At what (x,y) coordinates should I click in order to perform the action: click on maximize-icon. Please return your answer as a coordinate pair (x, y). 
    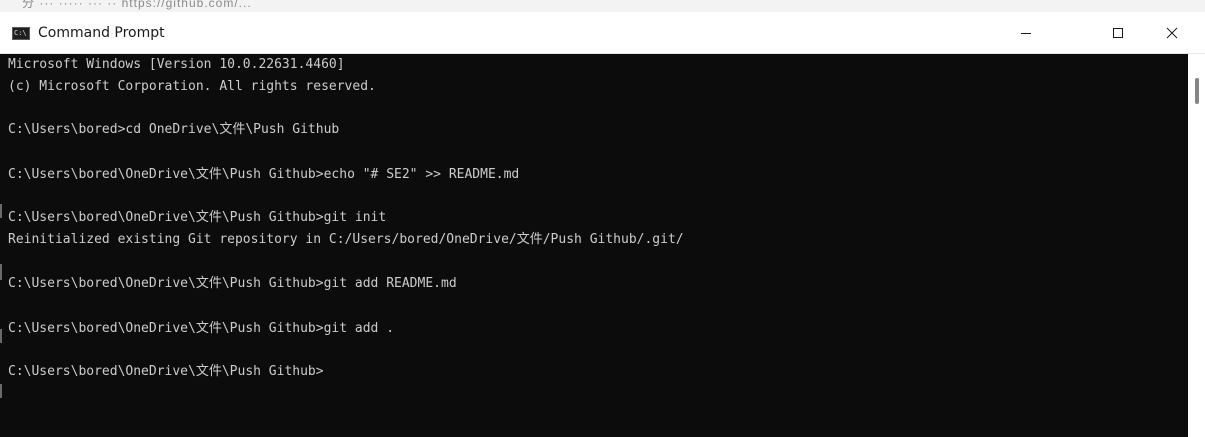
    Looking at the image, I should click on (1118, 33).